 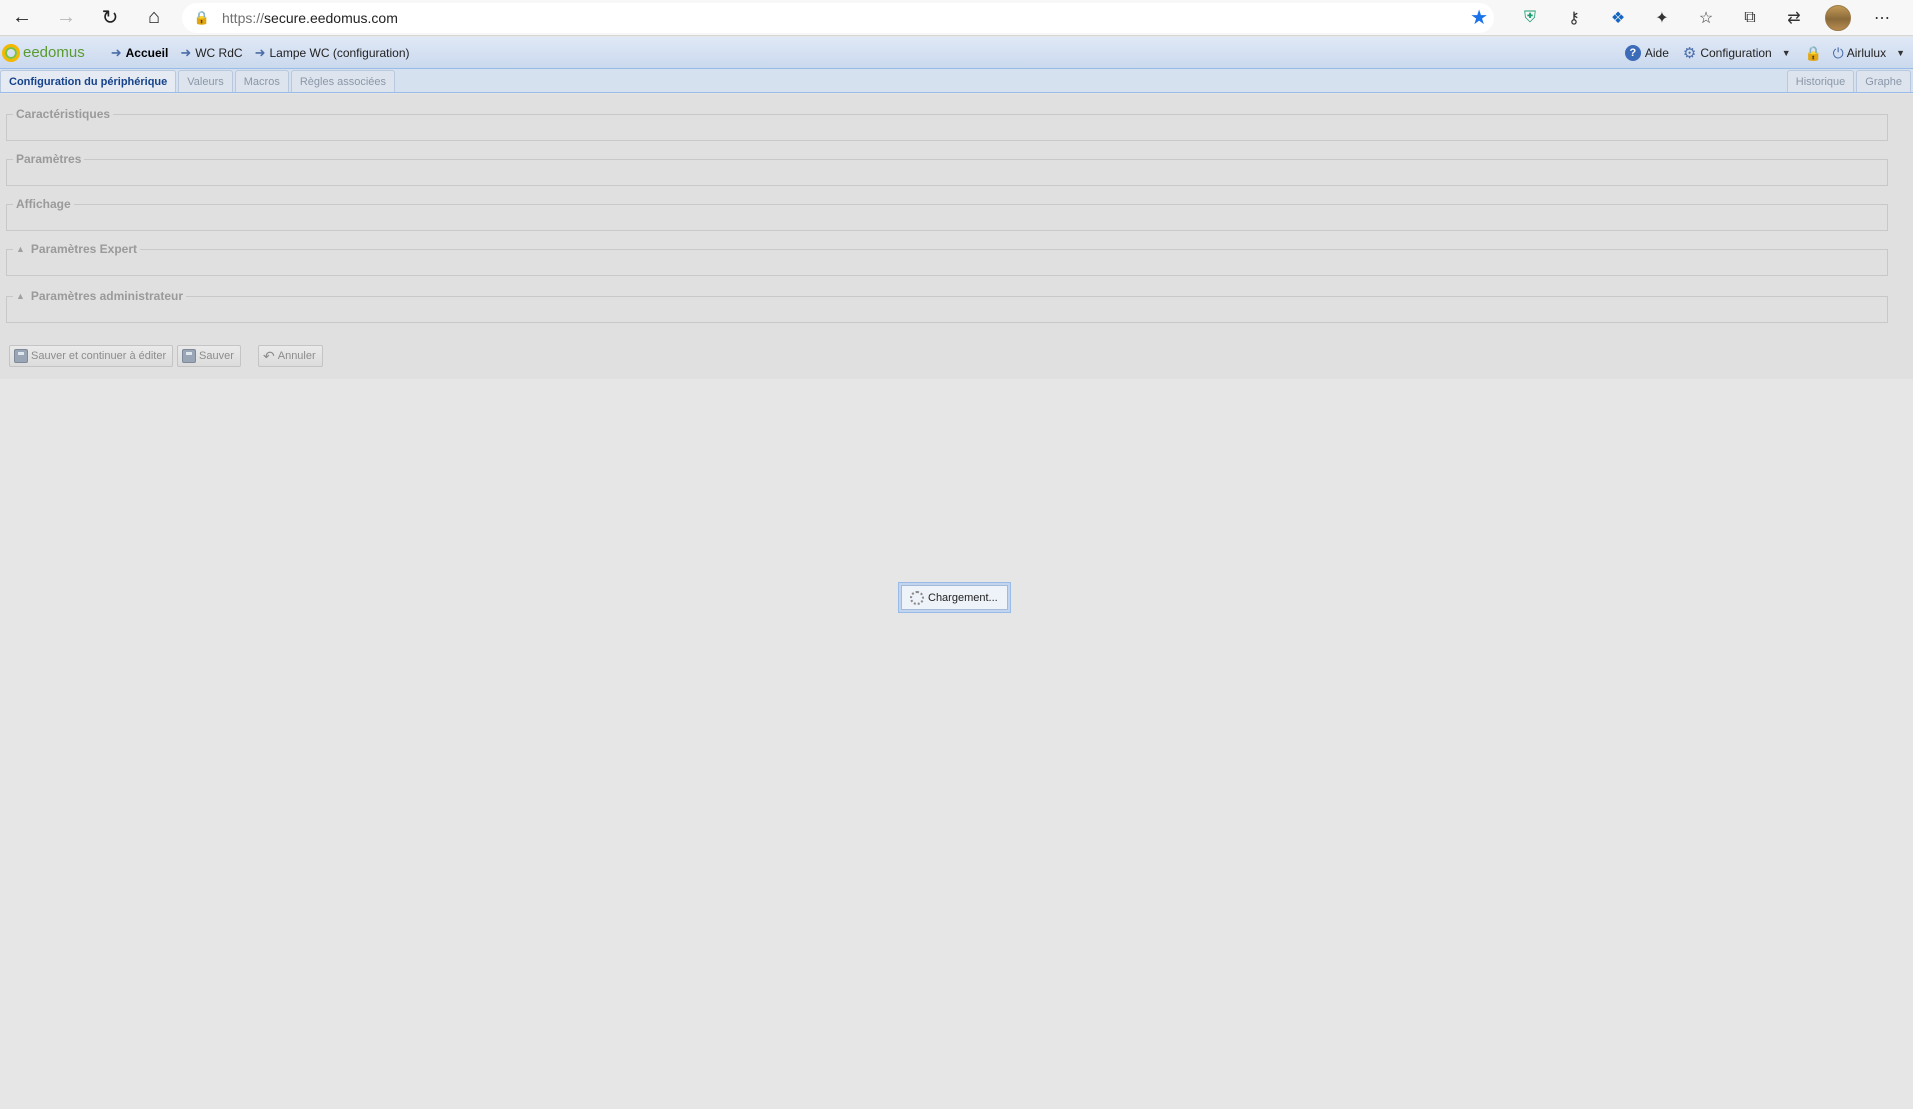 I want to click on arrow-right-icon: →, so click(x=66, y=17).